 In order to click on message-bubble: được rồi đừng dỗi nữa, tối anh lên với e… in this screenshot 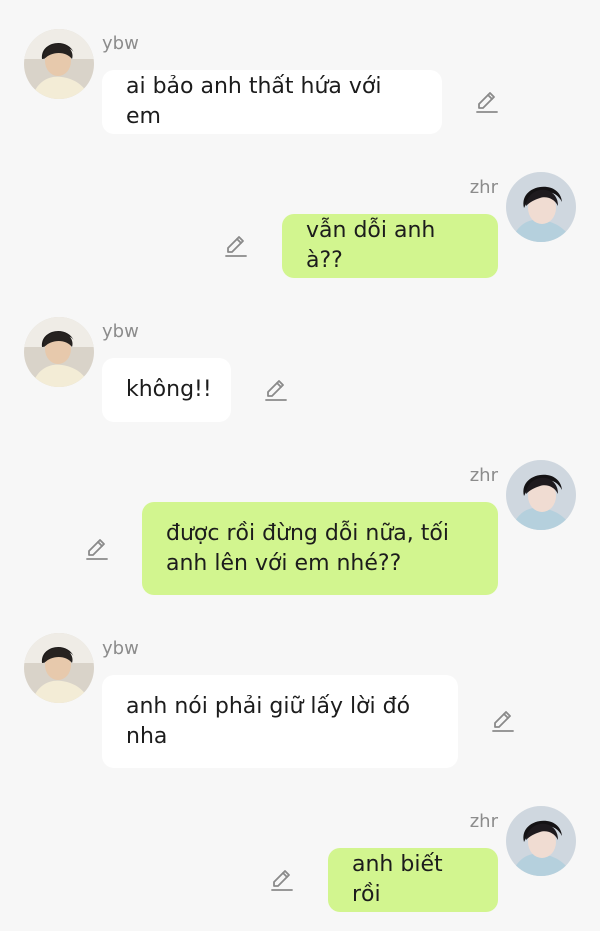, I will do `click(320, 548)`.